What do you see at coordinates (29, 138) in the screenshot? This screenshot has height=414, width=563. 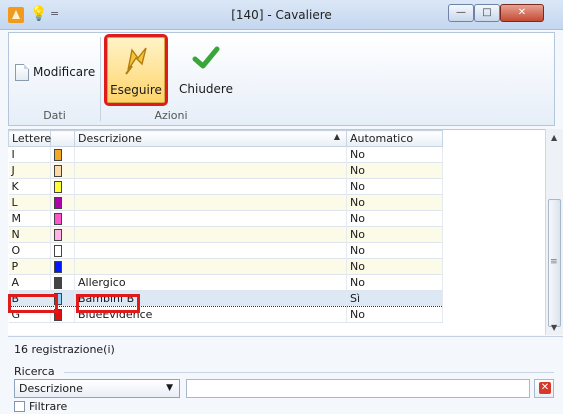 I see `column-header-lettere: Lettere` at bounding box center [29, 138].